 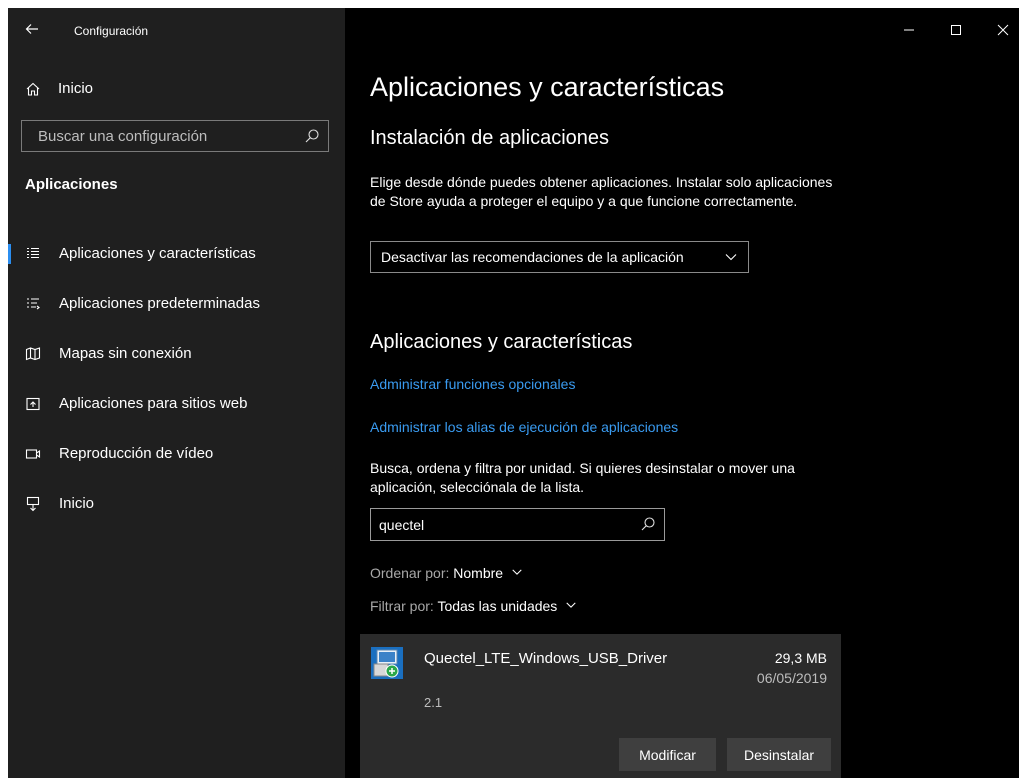 I want to click on sidebar-item-label: Mapas sin conexión, so click(x=125, y=353).